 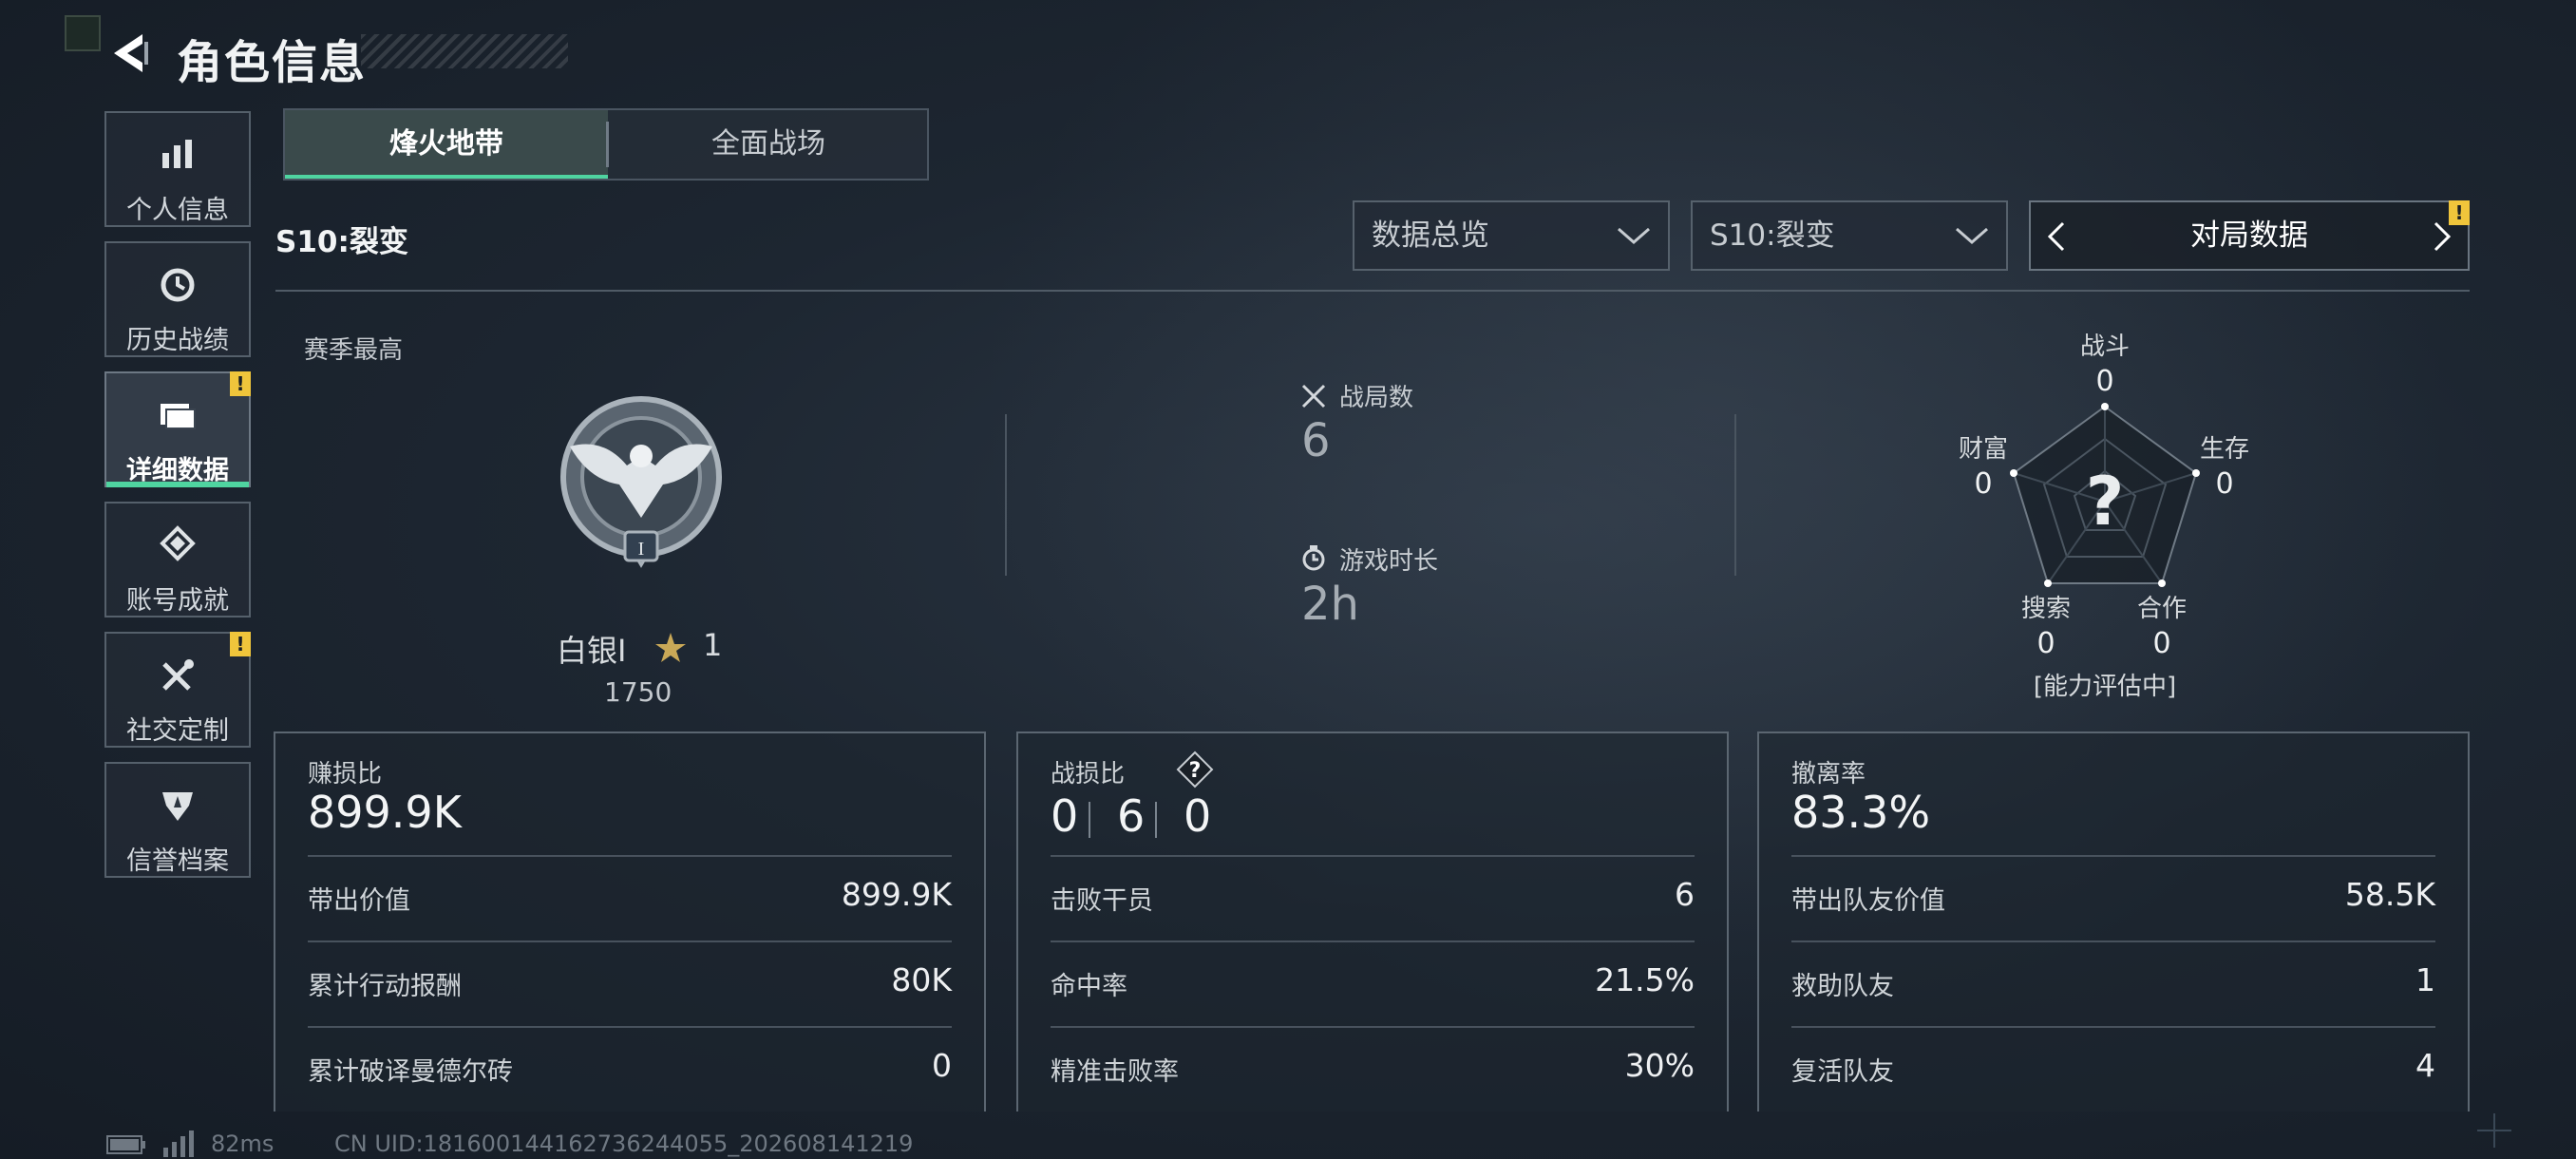 What do you see at coordinates (385, 986) in the screenshot?
I see `row-label: 累计行动报酬` at bounding box center [385, 986].